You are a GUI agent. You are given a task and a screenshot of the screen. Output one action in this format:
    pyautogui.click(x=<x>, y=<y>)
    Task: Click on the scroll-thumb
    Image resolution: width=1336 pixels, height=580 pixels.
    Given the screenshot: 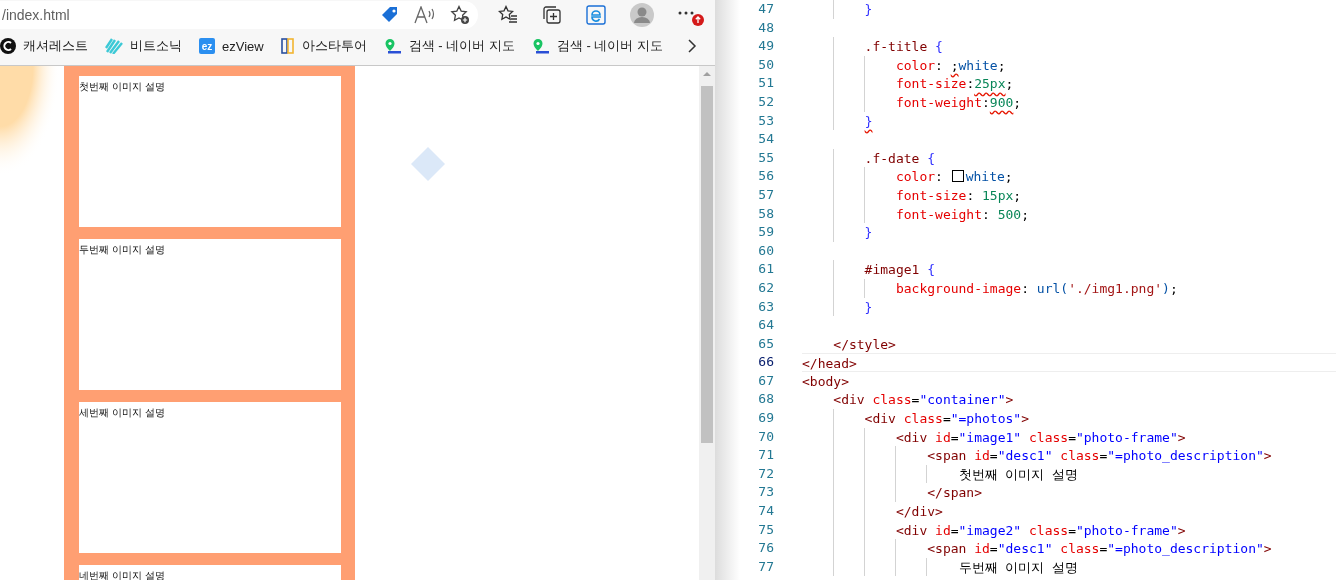 What is the action you would take?
    pyautogui.click(x=707, y=264)
    